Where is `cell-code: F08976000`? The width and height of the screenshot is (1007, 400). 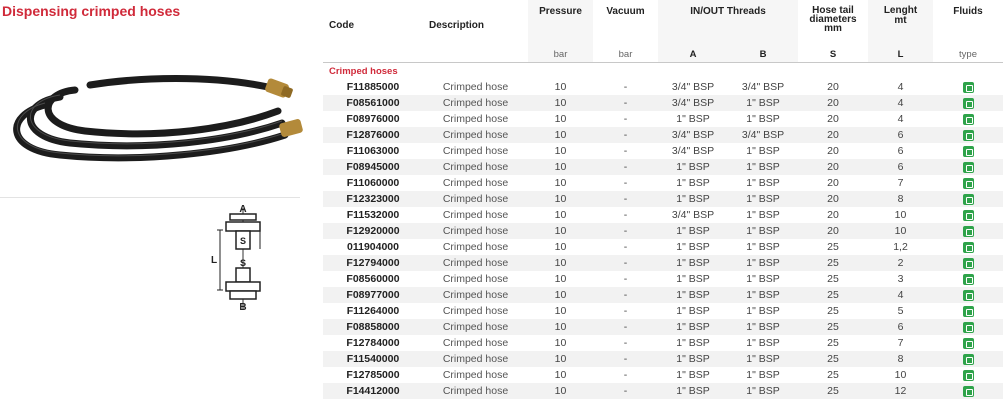 cell-code: F08976000 is located at coordinates (373, 119).